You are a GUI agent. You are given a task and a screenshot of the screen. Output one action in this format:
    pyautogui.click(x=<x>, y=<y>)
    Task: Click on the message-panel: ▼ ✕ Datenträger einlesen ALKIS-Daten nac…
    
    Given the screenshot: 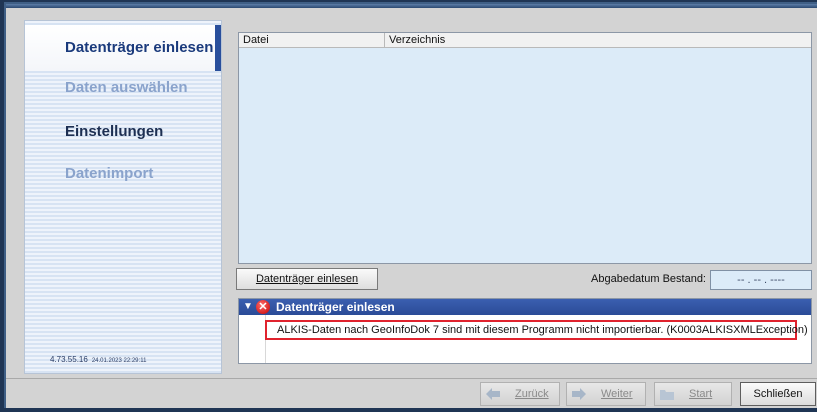 What is the action you would take?
    pyautogui.click(x=525, y=331)
    